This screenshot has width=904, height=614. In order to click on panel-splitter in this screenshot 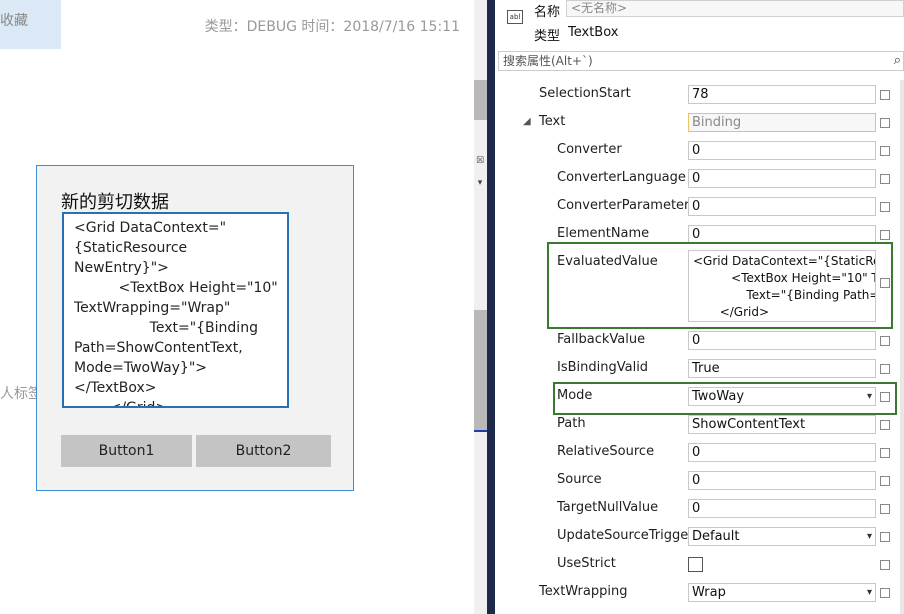, I will do `click(491, 307)`.